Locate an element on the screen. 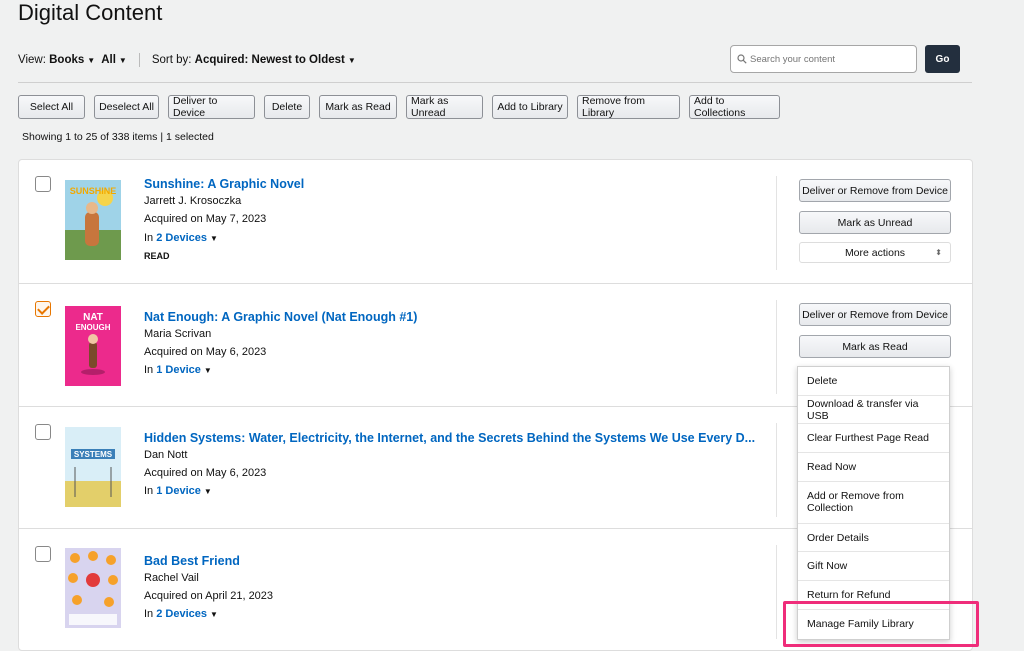  view-type-dropdown: Books is located at coordinates (66, 60).